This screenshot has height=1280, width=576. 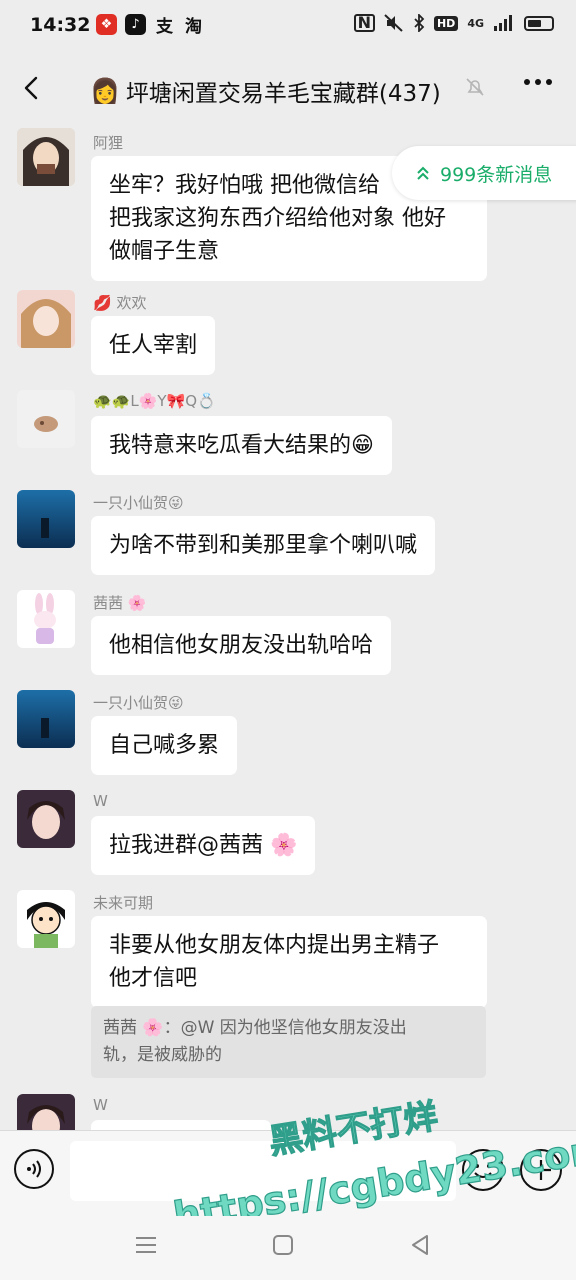 I want to click on sender-name: 💋 欢欢, so click(x=120, y=303).